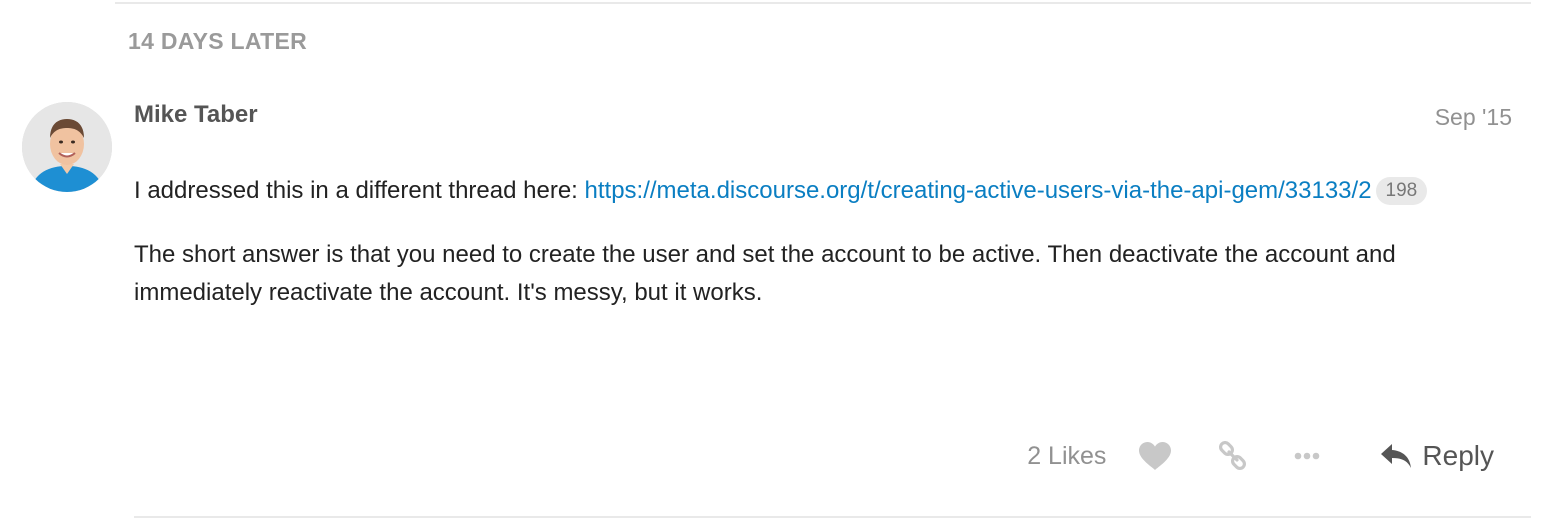 This screenshot has height=522, width=1554. I want to click on bottom-divider, so click(832, 517).